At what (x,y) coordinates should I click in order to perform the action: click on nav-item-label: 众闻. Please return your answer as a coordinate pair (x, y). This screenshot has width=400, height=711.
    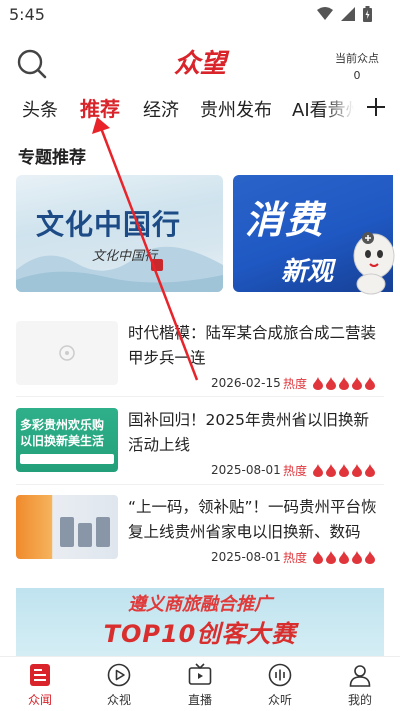
    Looking at the image, I should click on (39, 700).